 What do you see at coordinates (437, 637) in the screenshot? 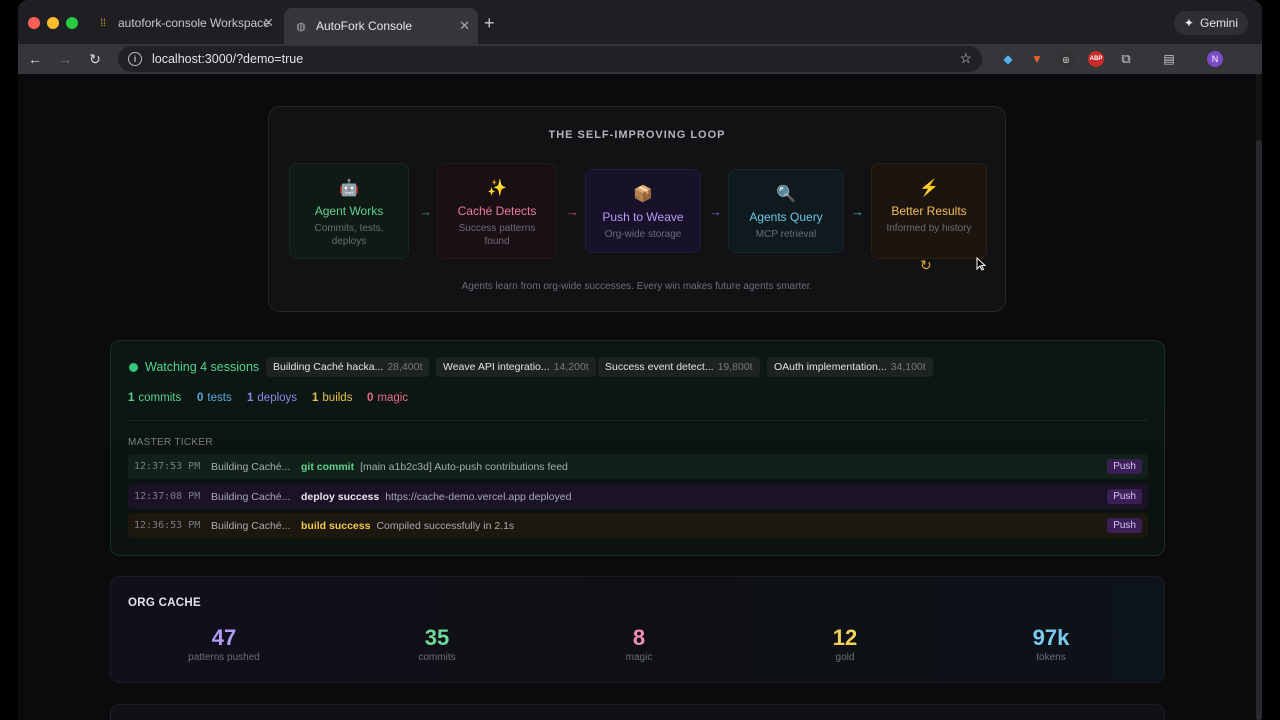
I see `cache-stat-value: 35` at bounding box center [437, 637].